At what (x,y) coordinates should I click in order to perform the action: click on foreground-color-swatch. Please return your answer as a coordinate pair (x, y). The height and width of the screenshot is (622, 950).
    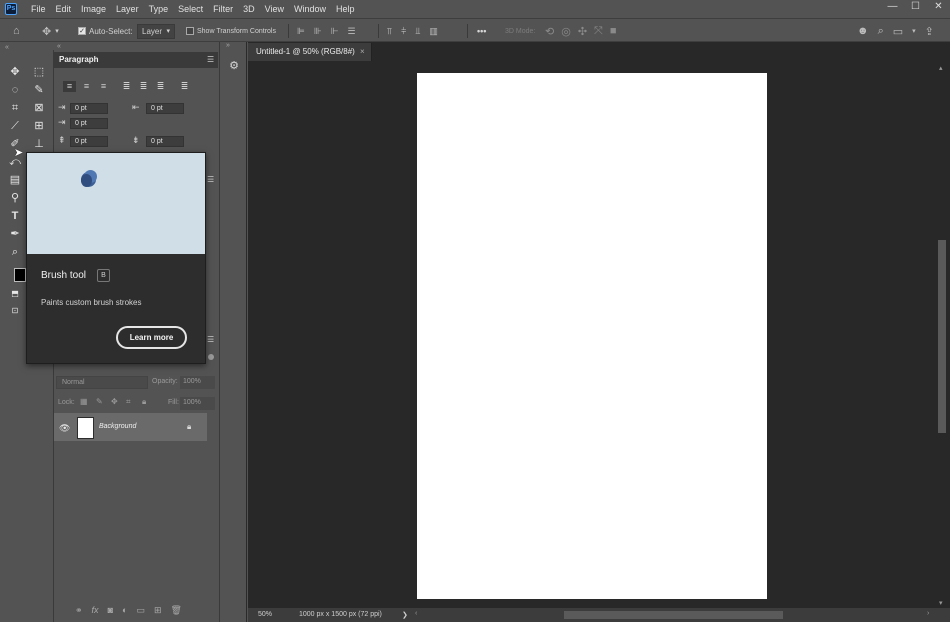
    Looking at the image, I should click on (20, 275).